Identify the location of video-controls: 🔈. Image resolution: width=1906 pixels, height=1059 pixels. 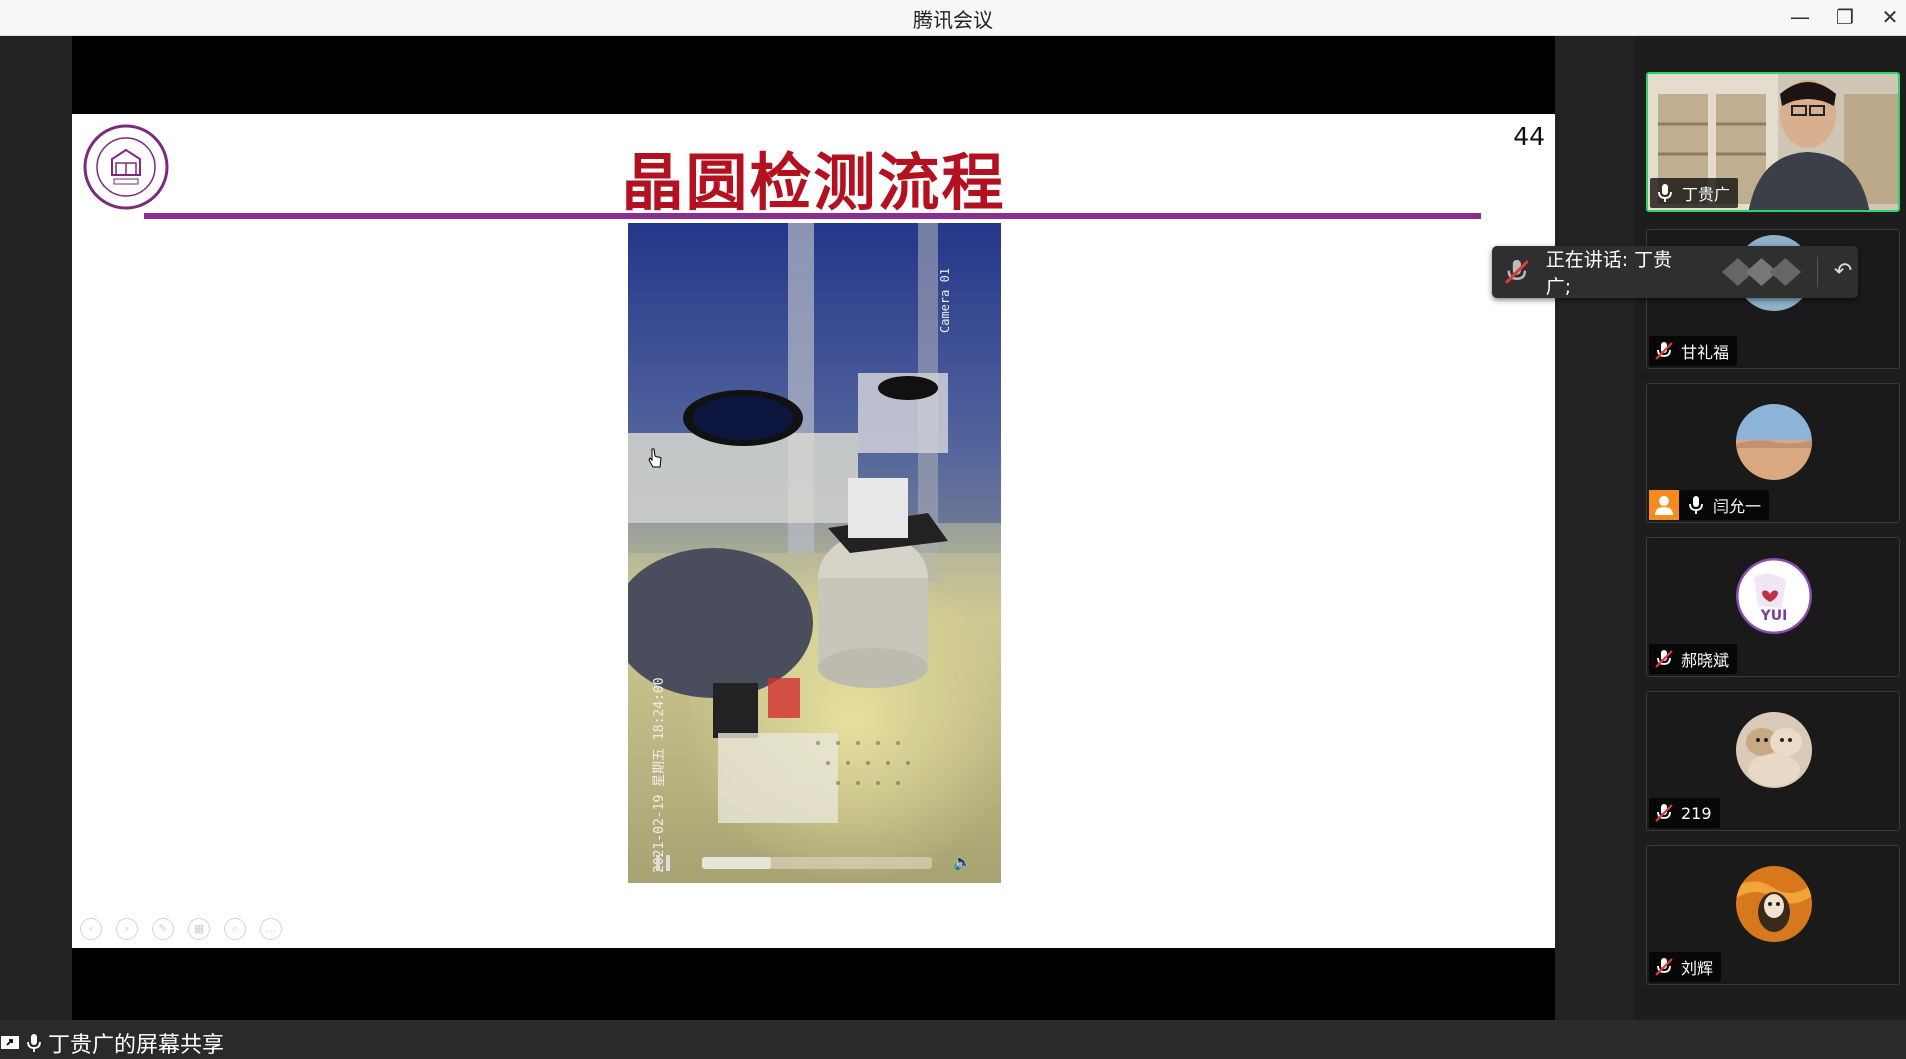
(814, 863).